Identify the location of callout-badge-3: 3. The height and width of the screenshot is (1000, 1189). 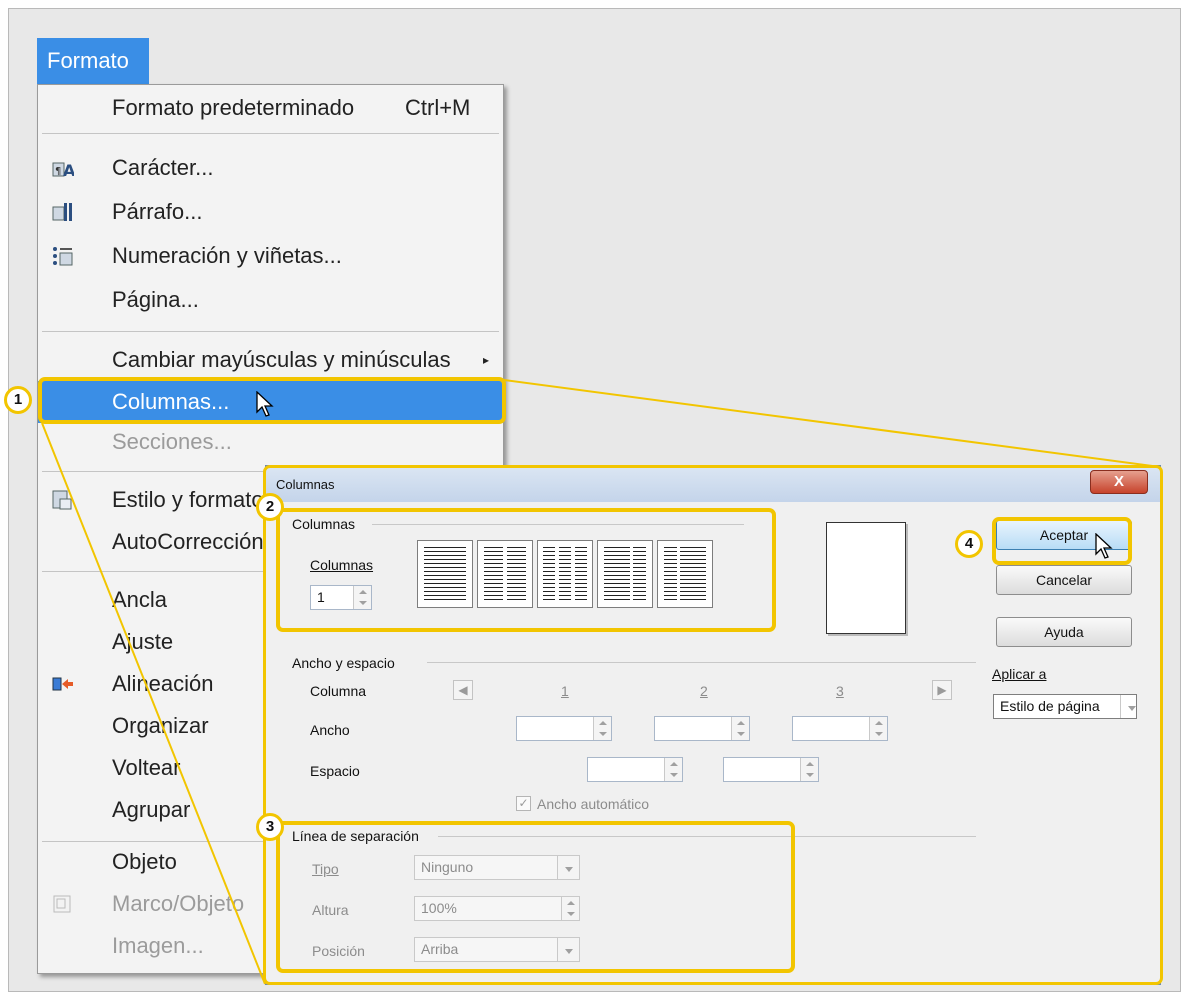
(270, 827).